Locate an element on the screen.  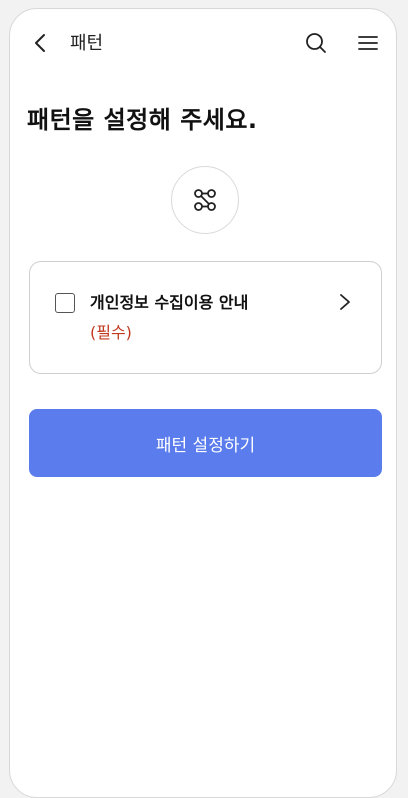
search-icon is located at coordinates (316, 43).